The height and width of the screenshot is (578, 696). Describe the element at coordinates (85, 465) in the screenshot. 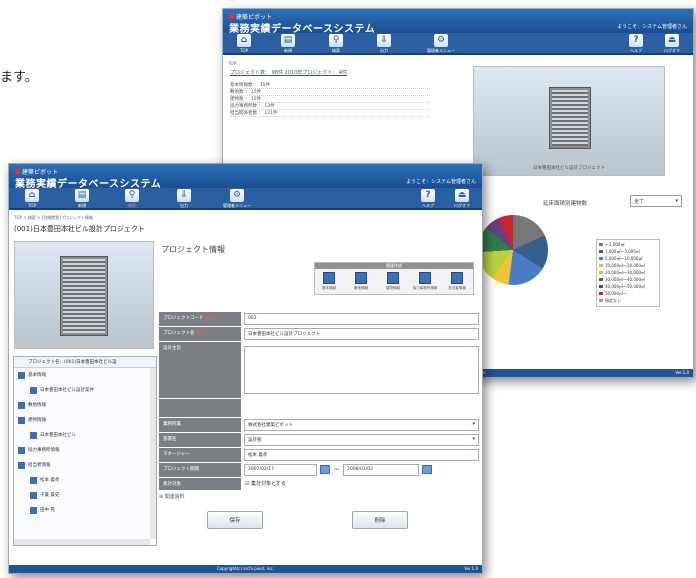

I see `tree-item: 担当者情報` at that location.